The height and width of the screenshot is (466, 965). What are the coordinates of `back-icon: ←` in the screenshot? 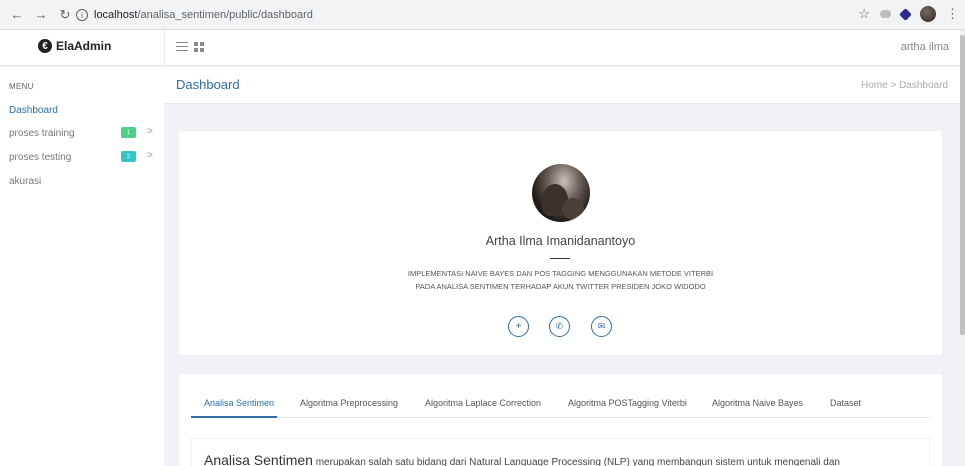 It's located at (17, 15).